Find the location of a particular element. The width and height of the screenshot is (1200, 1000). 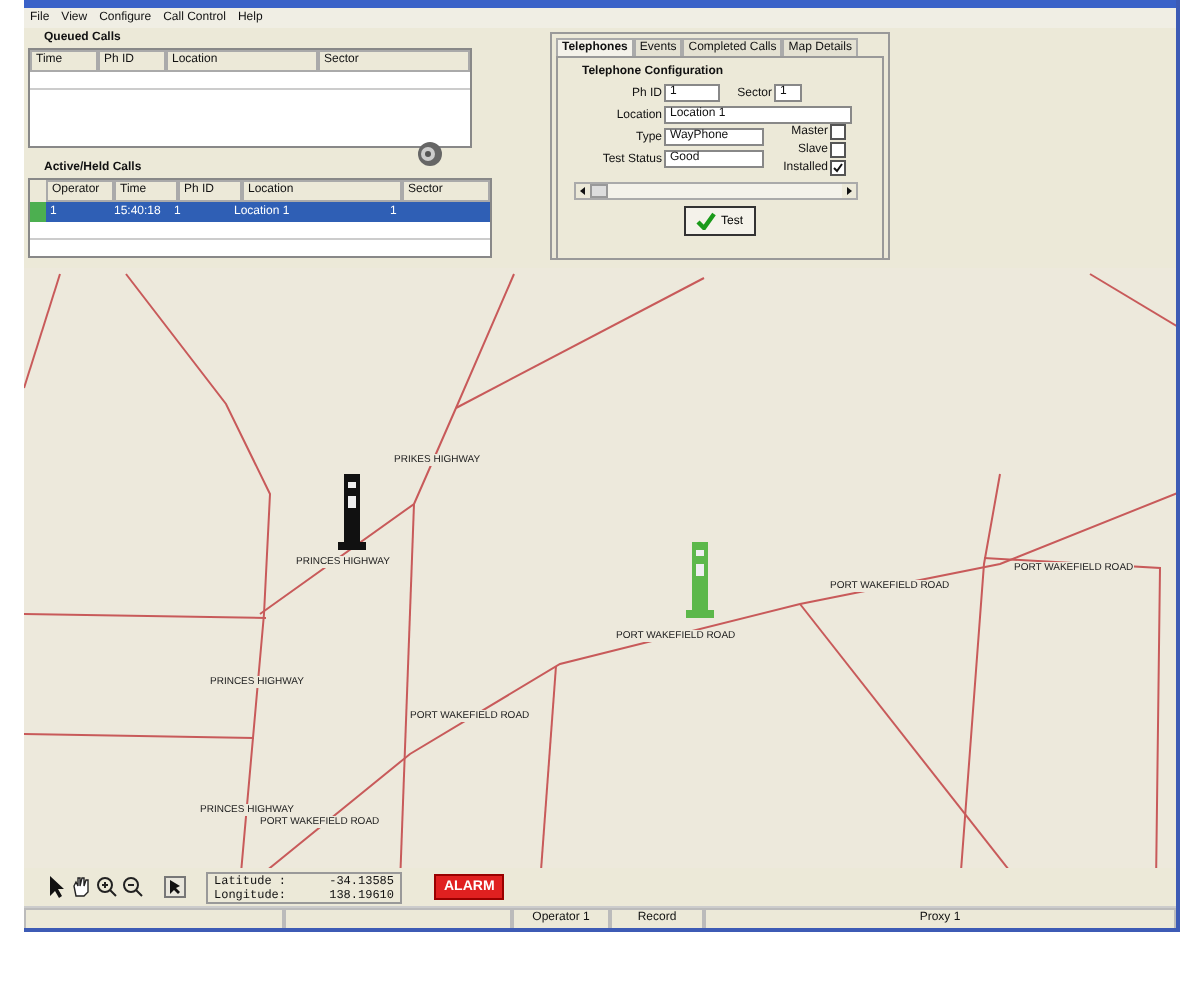

scroll-thumb is located at coordinates (599, 191).